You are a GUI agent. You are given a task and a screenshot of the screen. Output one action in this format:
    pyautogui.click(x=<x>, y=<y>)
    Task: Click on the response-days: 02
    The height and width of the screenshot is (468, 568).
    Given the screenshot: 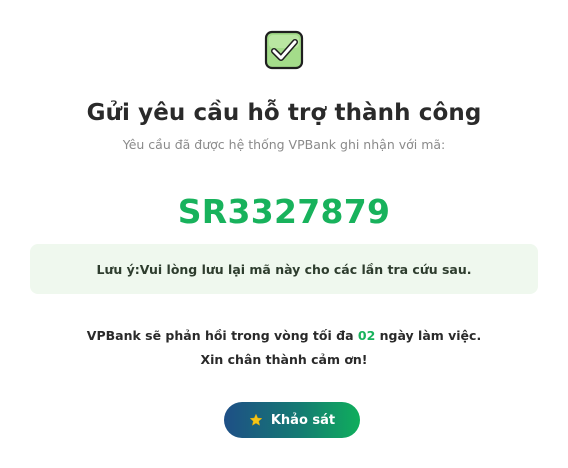 What is the action you would take?
    pyautogui.click(x=366, y=335)
    